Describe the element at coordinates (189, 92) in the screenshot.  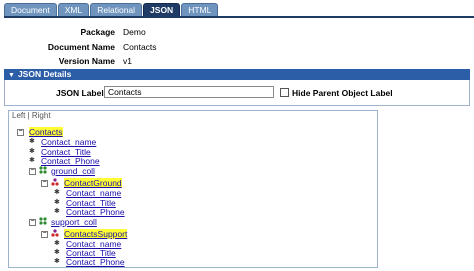
I see `json-label-input` at that location.